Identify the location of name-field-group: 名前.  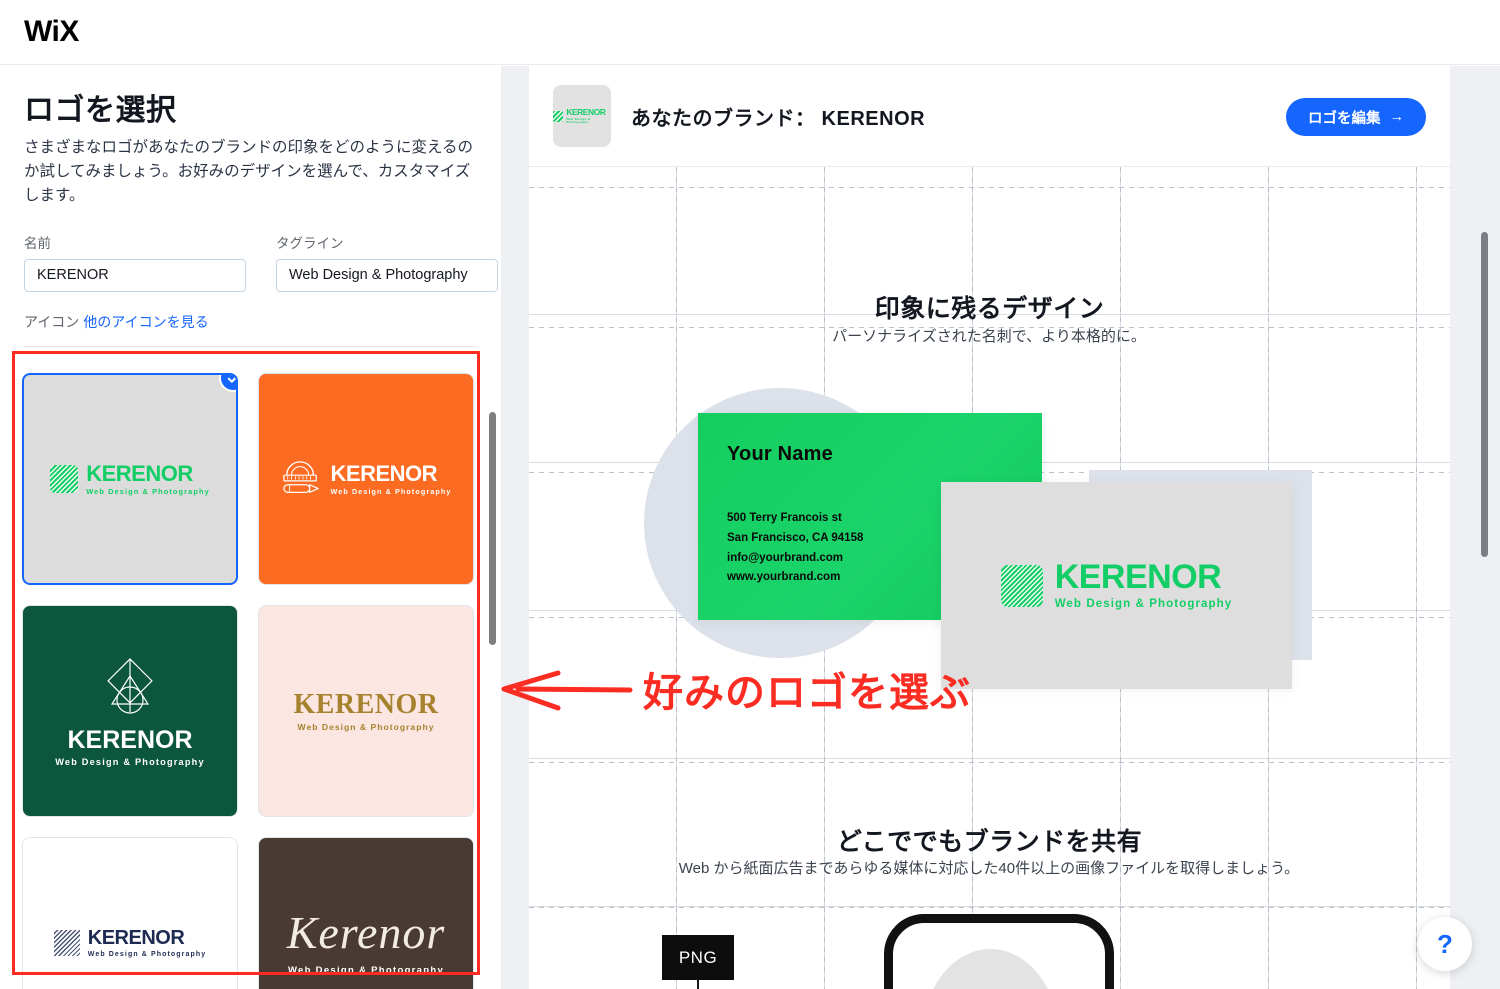
(135, 262).